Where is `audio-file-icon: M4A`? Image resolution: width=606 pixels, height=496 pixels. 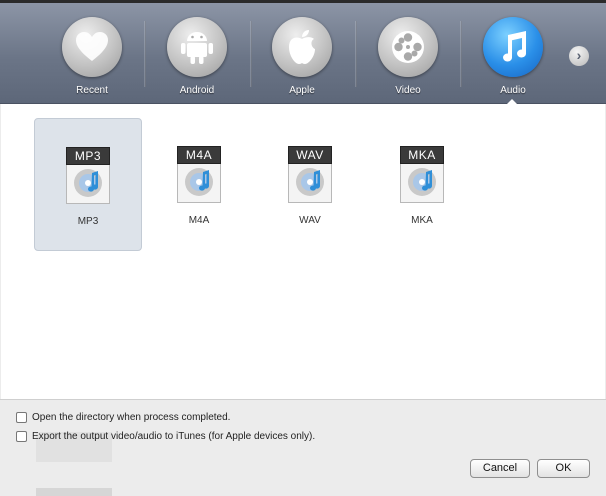
audio-file-icon: M4A is located at coordinates (199, 174).